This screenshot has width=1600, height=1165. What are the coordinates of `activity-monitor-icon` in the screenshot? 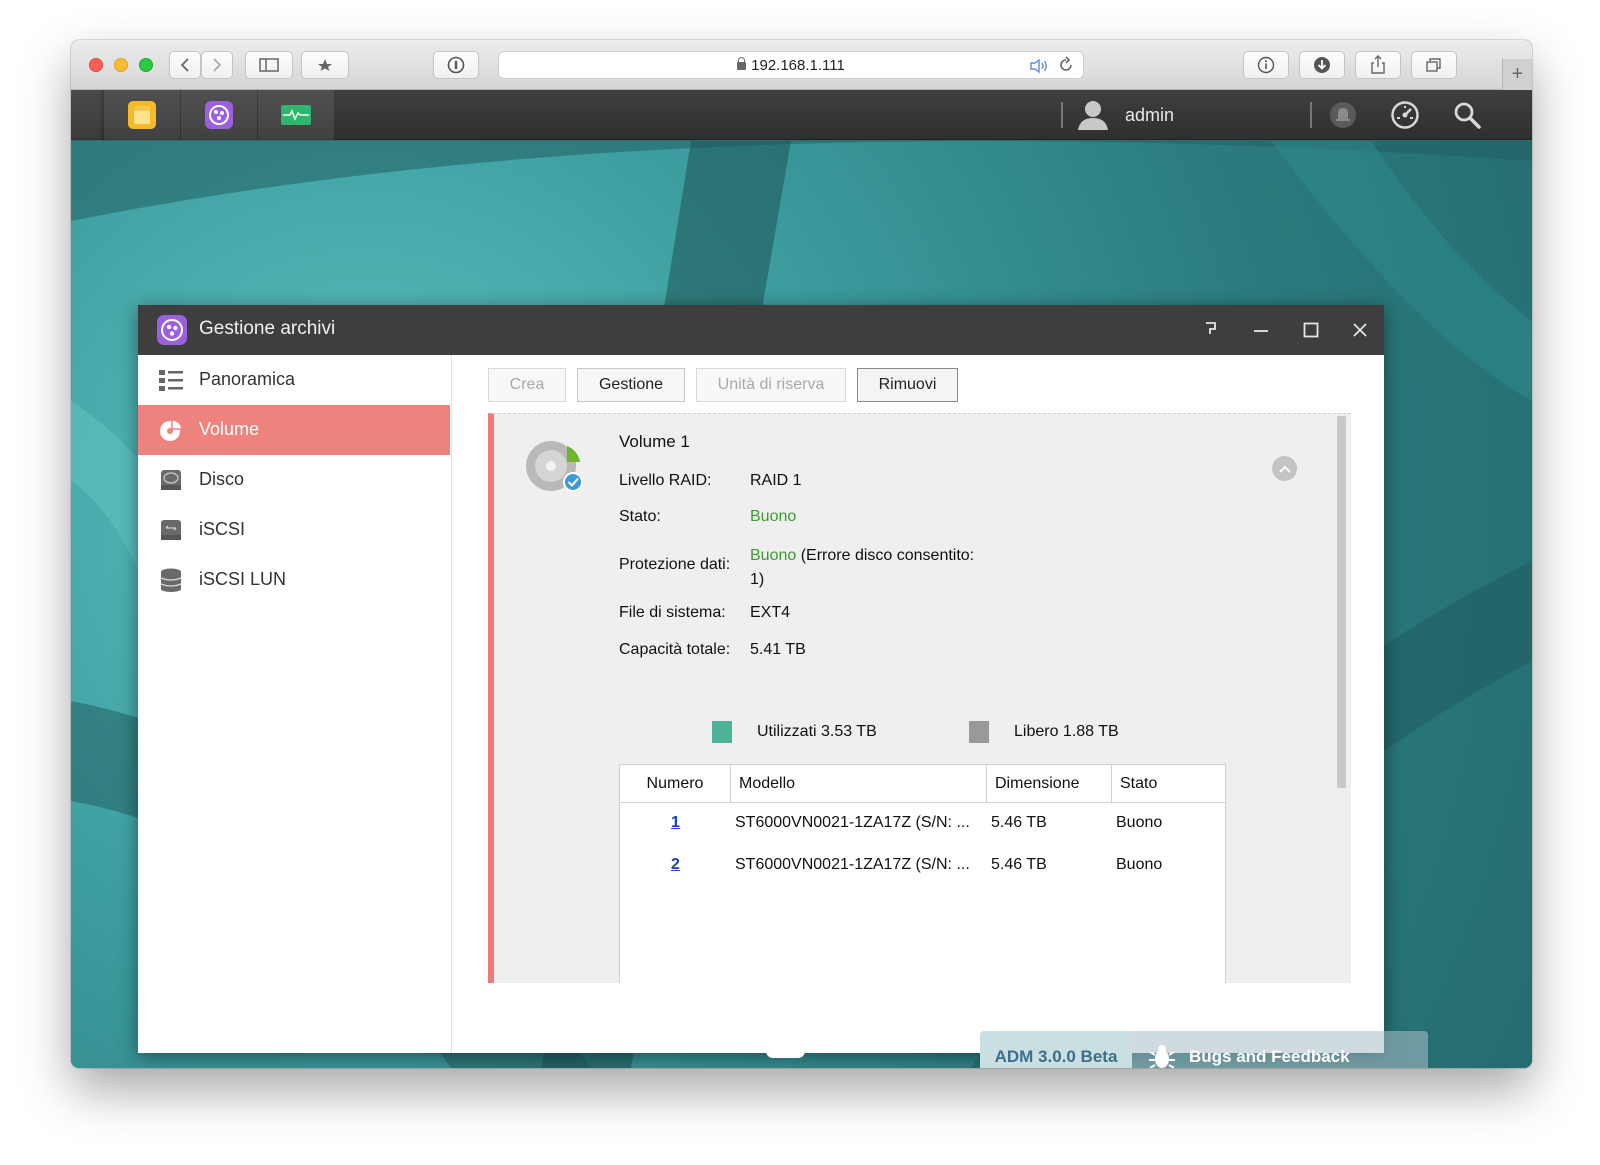 It's located at (296, 115).